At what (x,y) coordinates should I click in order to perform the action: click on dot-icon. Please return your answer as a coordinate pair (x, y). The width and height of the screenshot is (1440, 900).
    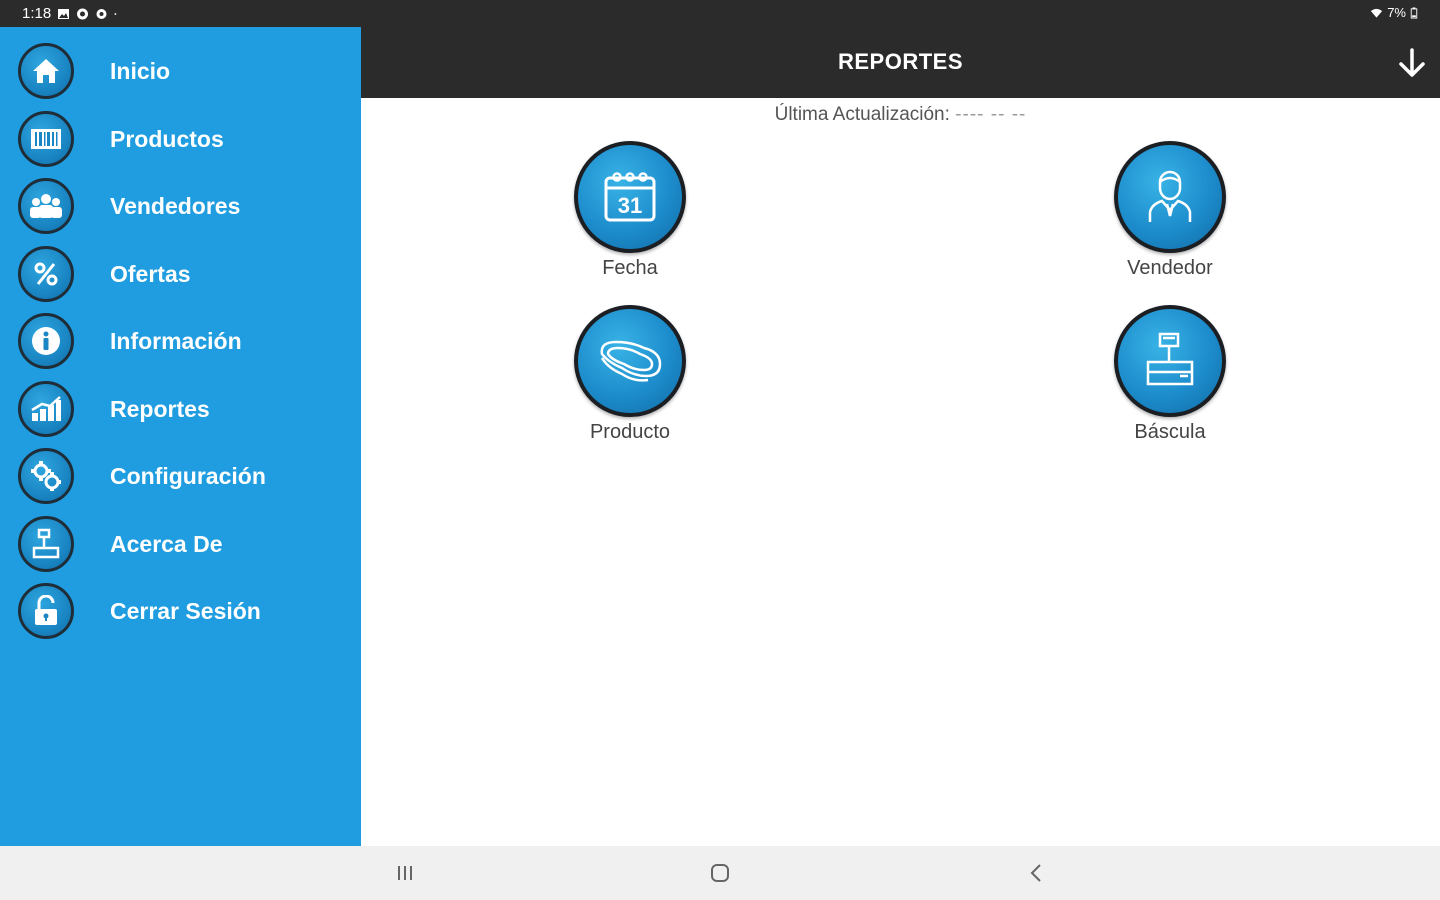
    Looking at the image, I should click on (115, 13).